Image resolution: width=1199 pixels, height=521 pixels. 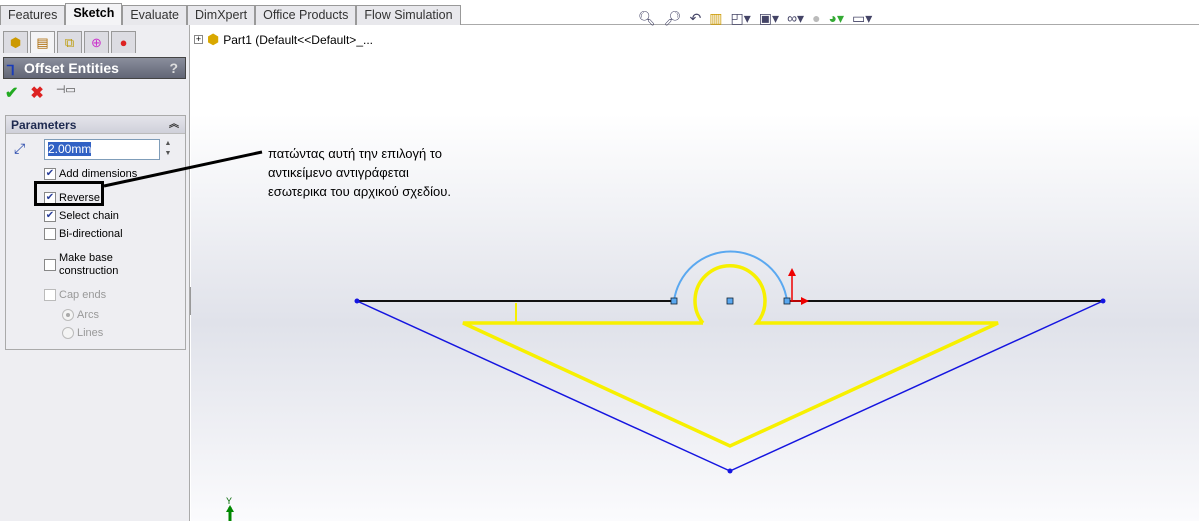 What do you see at coordinates (543, 386) in the screenshot?
I see `sketch-line-diagonal-left` at bounding box center [543, 386].